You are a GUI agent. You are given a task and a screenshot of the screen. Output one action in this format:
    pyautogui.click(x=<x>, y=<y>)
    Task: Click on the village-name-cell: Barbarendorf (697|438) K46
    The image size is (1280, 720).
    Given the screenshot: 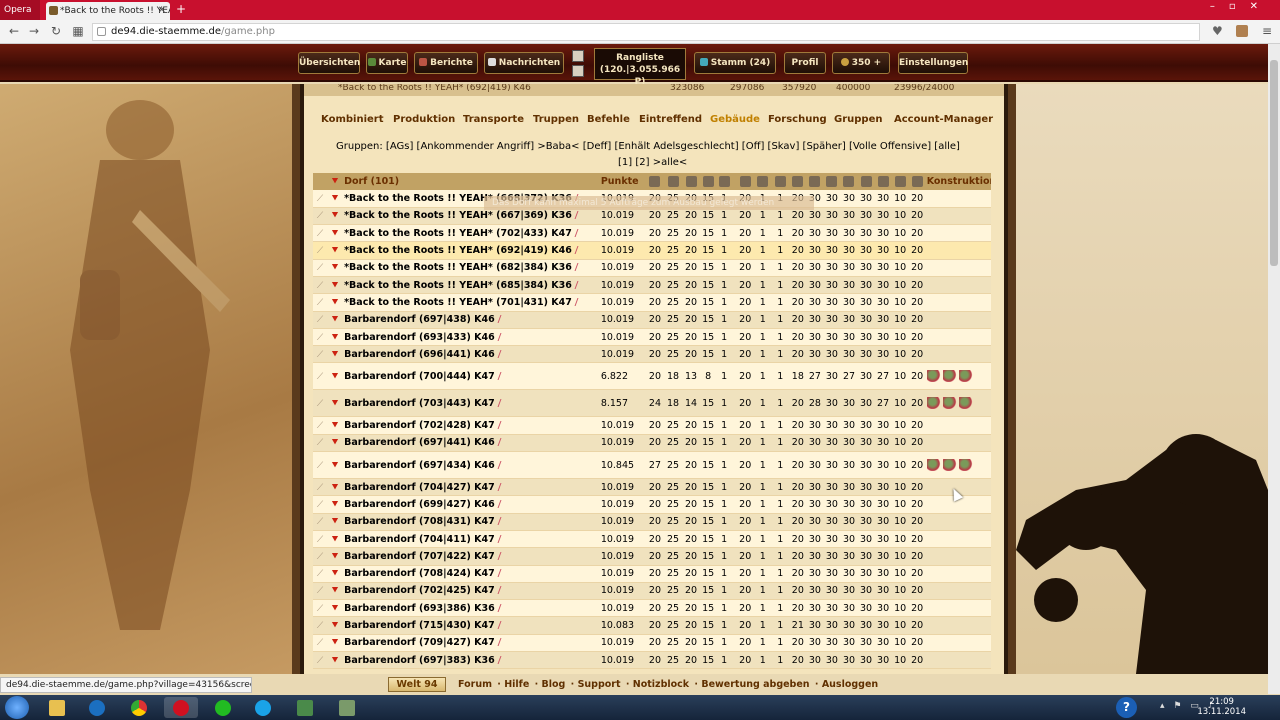 What is the action you would take?
    pyautogui.click(x=471, y=320)
    